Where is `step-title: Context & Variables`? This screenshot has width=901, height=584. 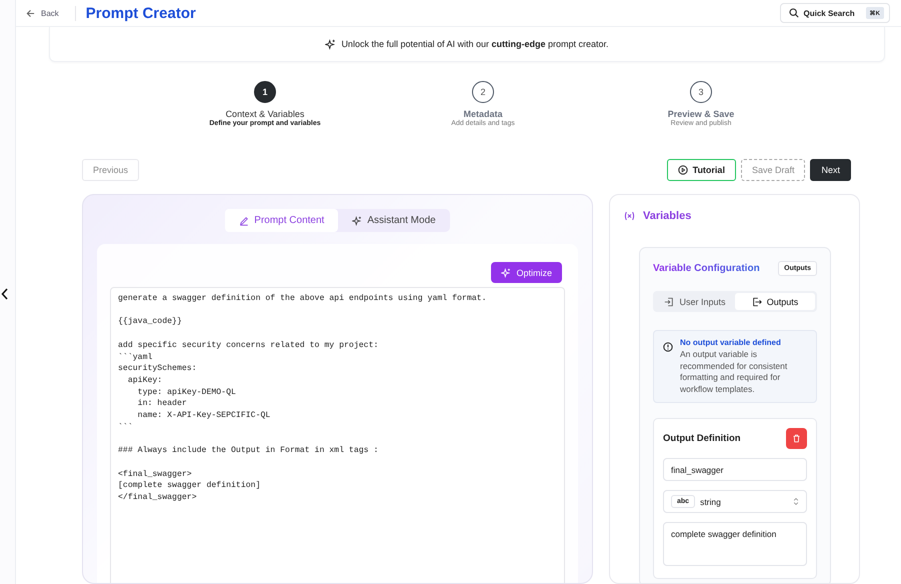
step-title: Context & Variables is located at coordinates (265, 114).